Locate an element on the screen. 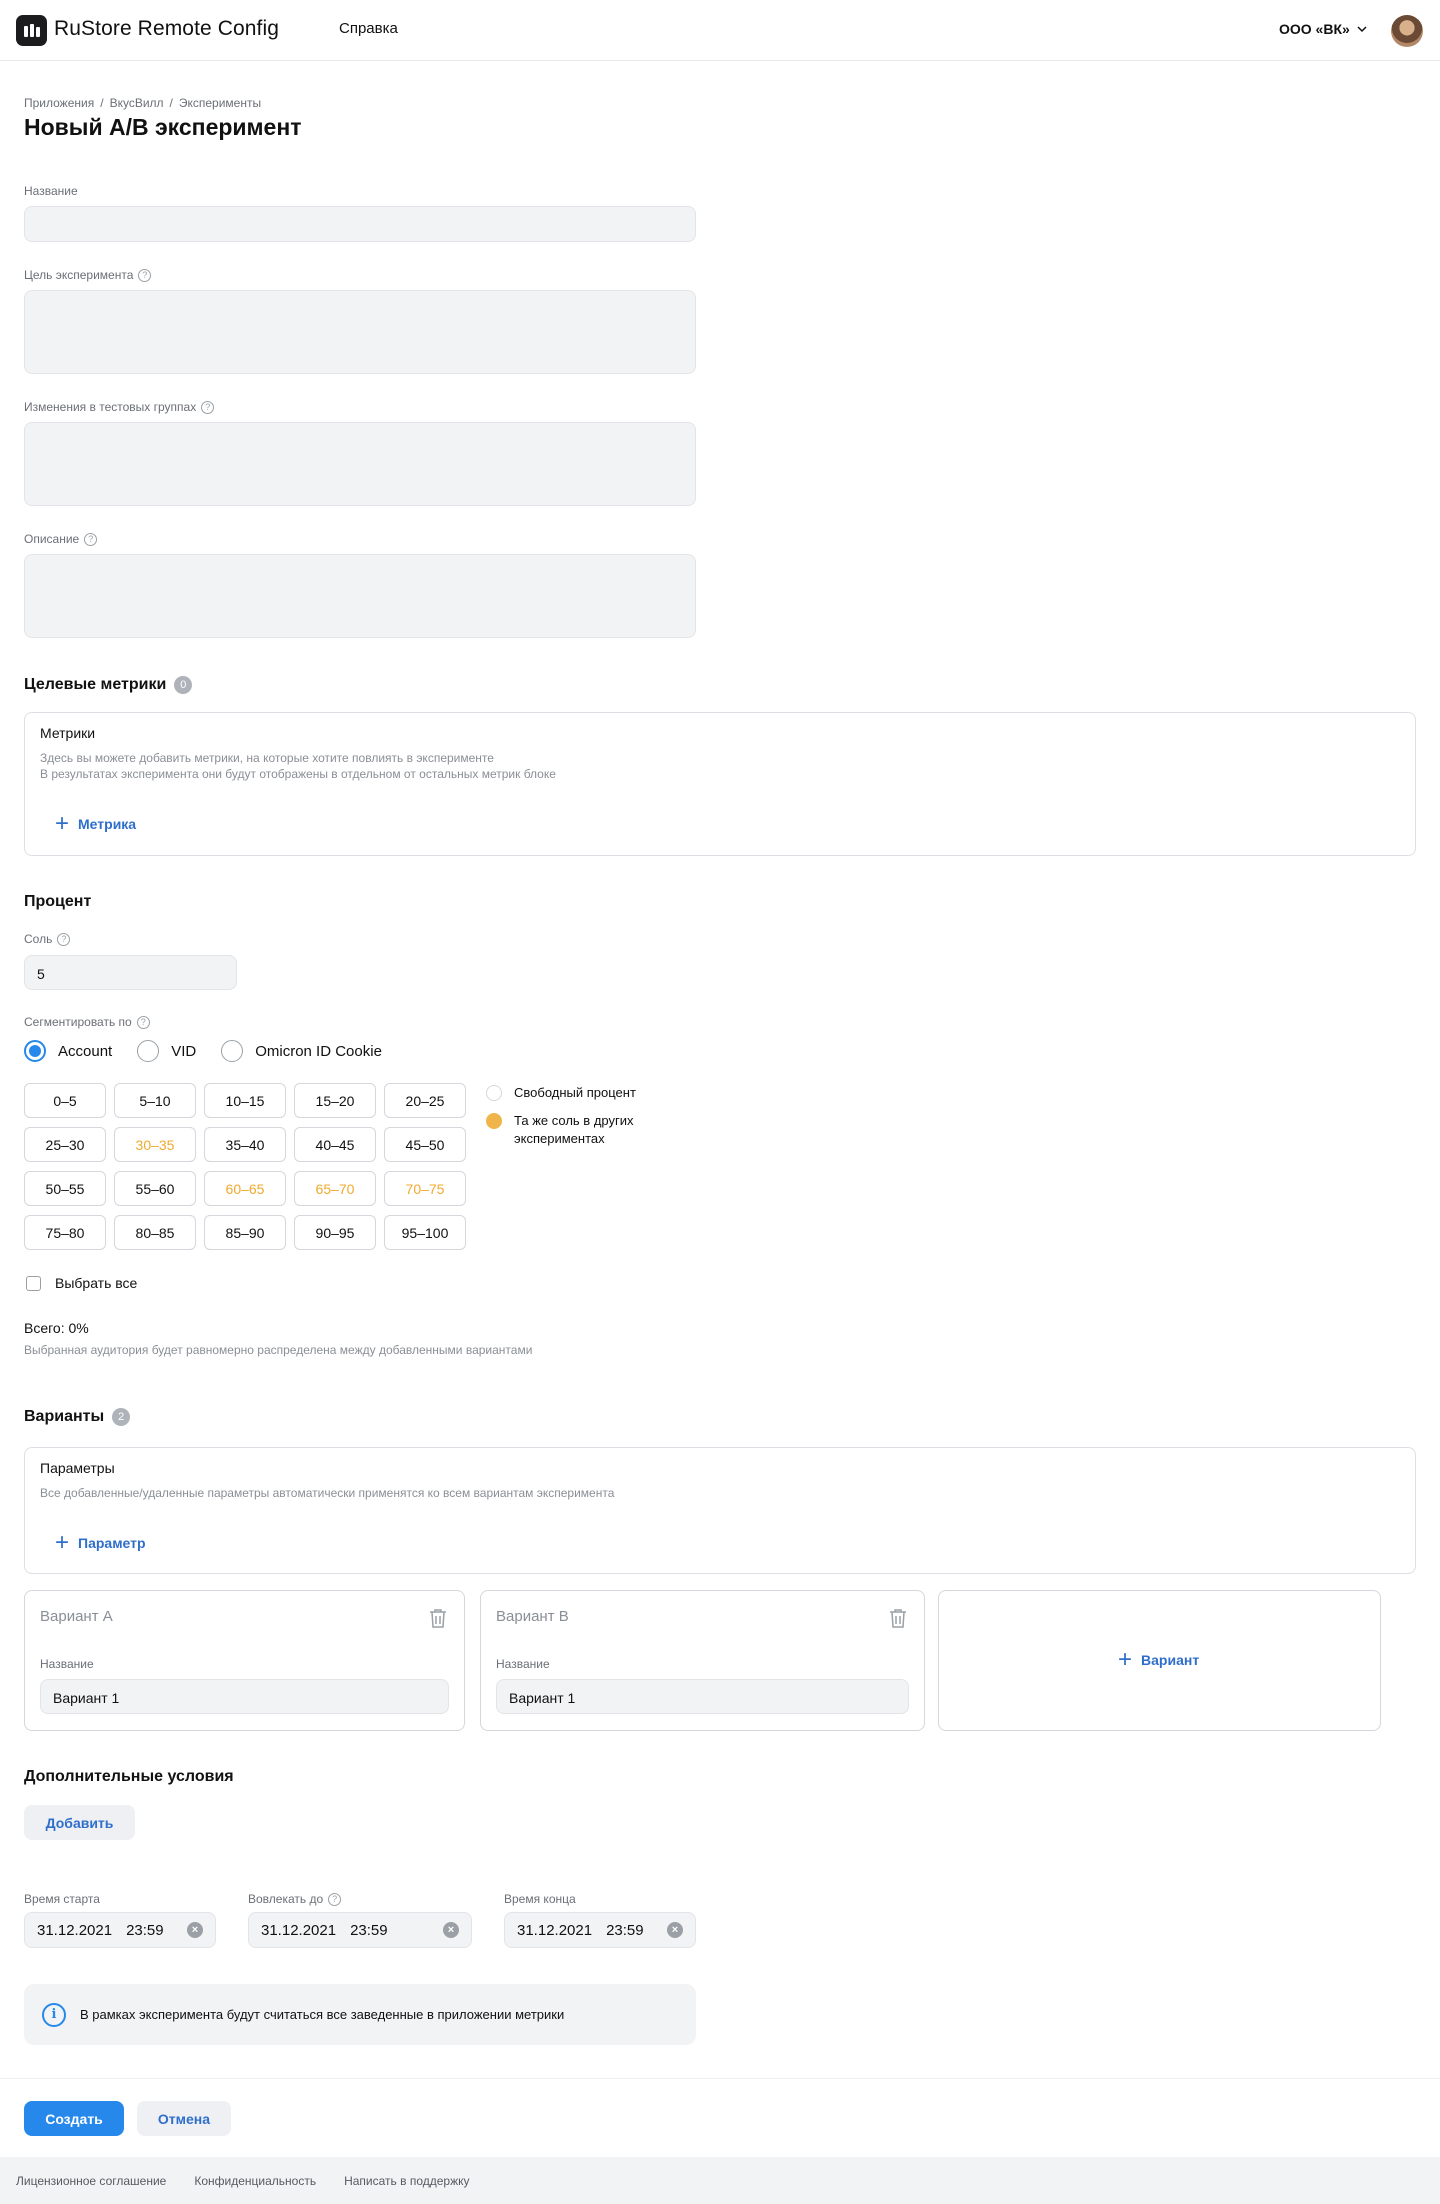 This screenshot has width=1440, height=2204. footer-link-privacy: Конфиденциальность is located at coordinates (255, 2181).